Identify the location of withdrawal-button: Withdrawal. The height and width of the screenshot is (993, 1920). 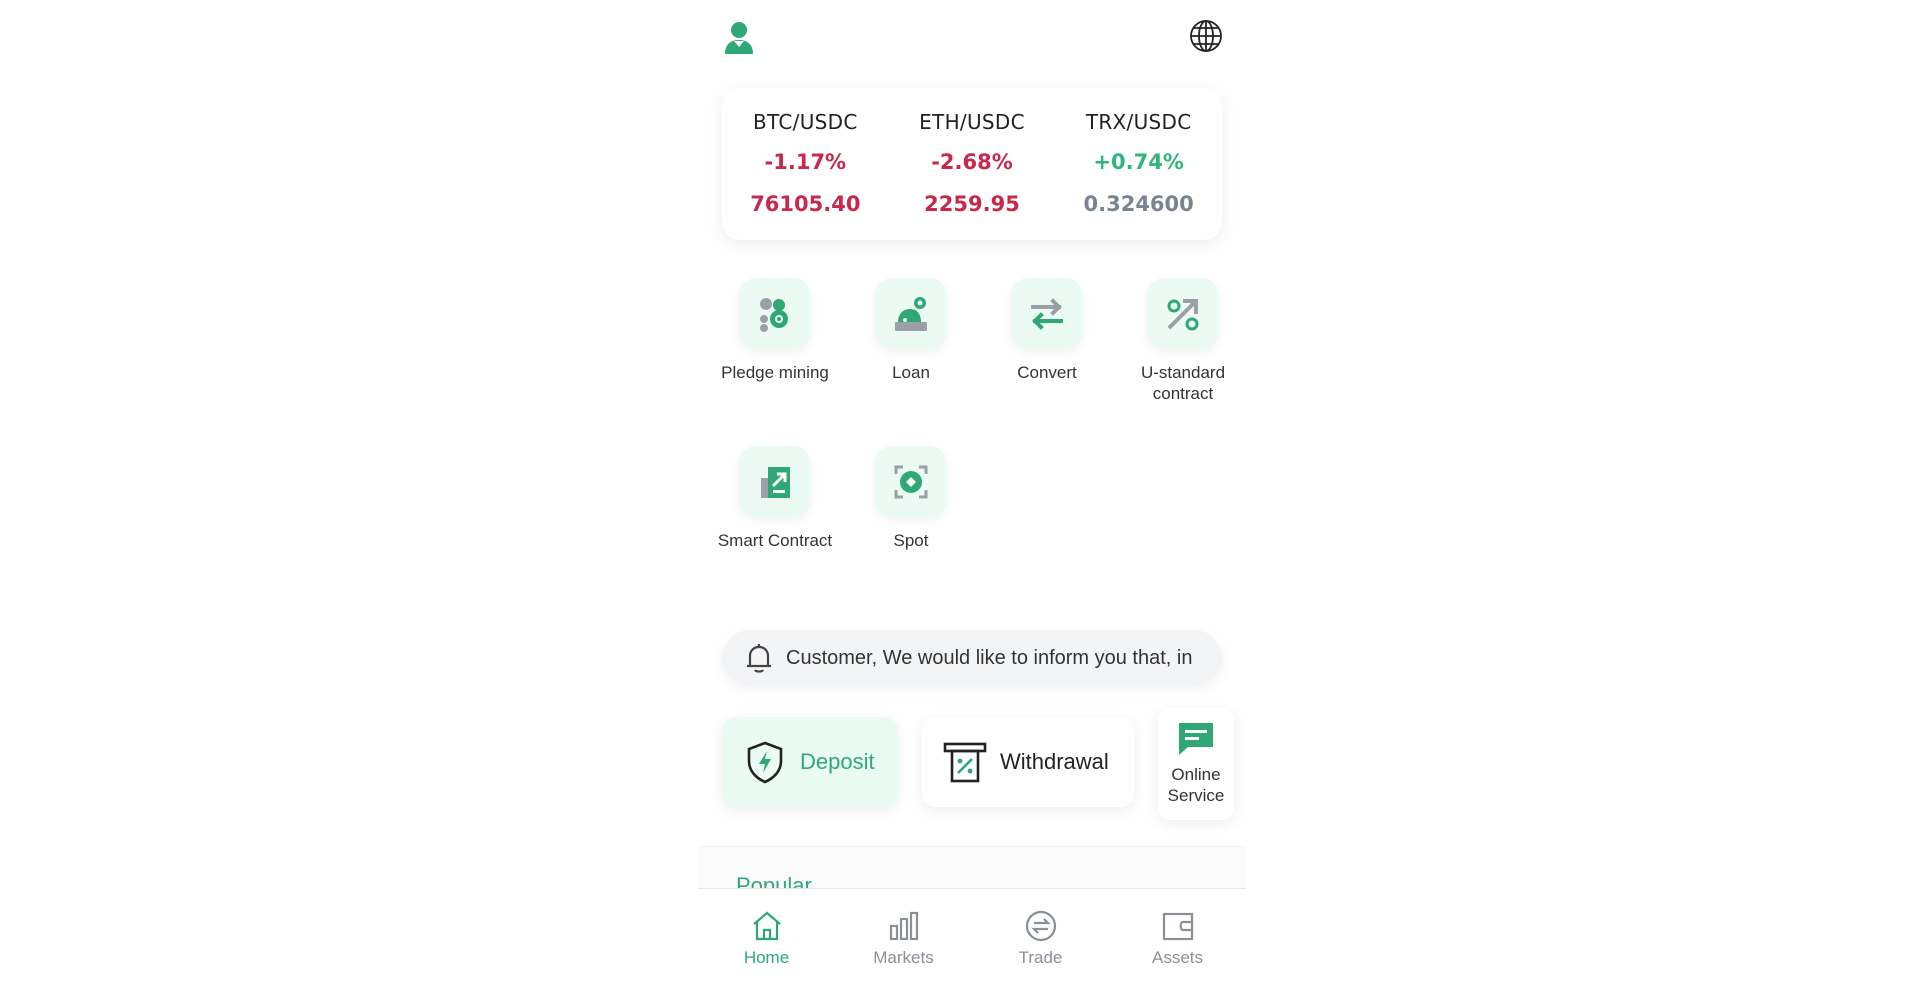
(1028, 762).